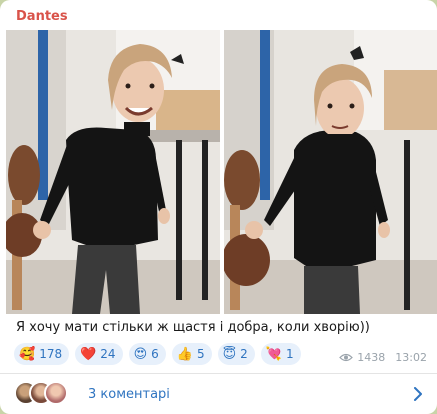 This screenshot has width=437, height=414. I want to click on reaction-count: 24, so click(108, 354).